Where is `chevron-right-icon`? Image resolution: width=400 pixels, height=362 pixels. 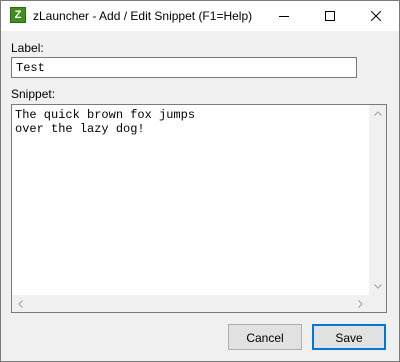
chevron-right-icon is located at coordinates (360, 303).